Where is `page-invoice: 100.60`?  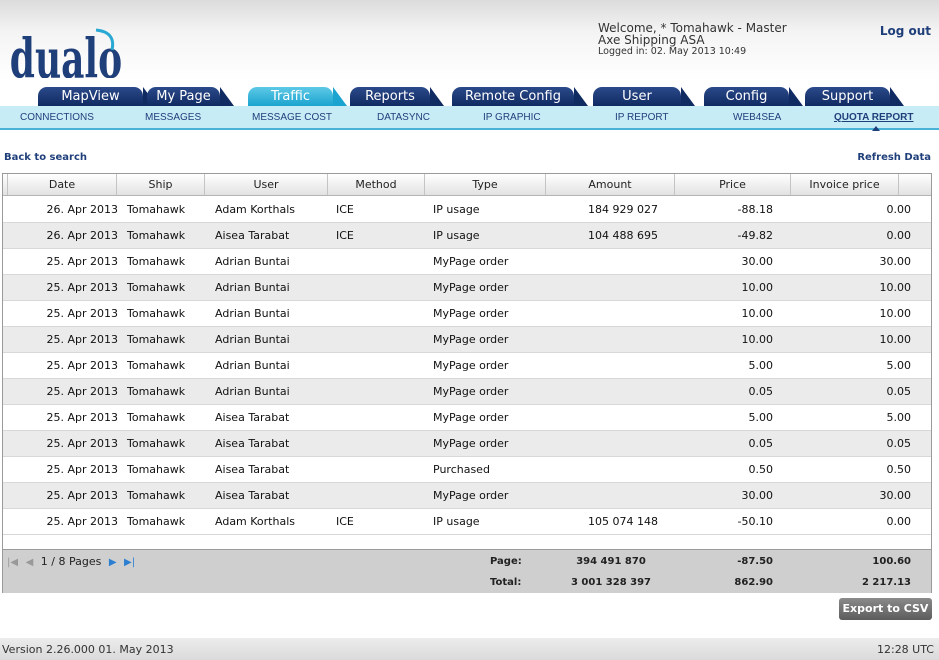
page-invoice: 100.60 is located at coordinates (891, 561).